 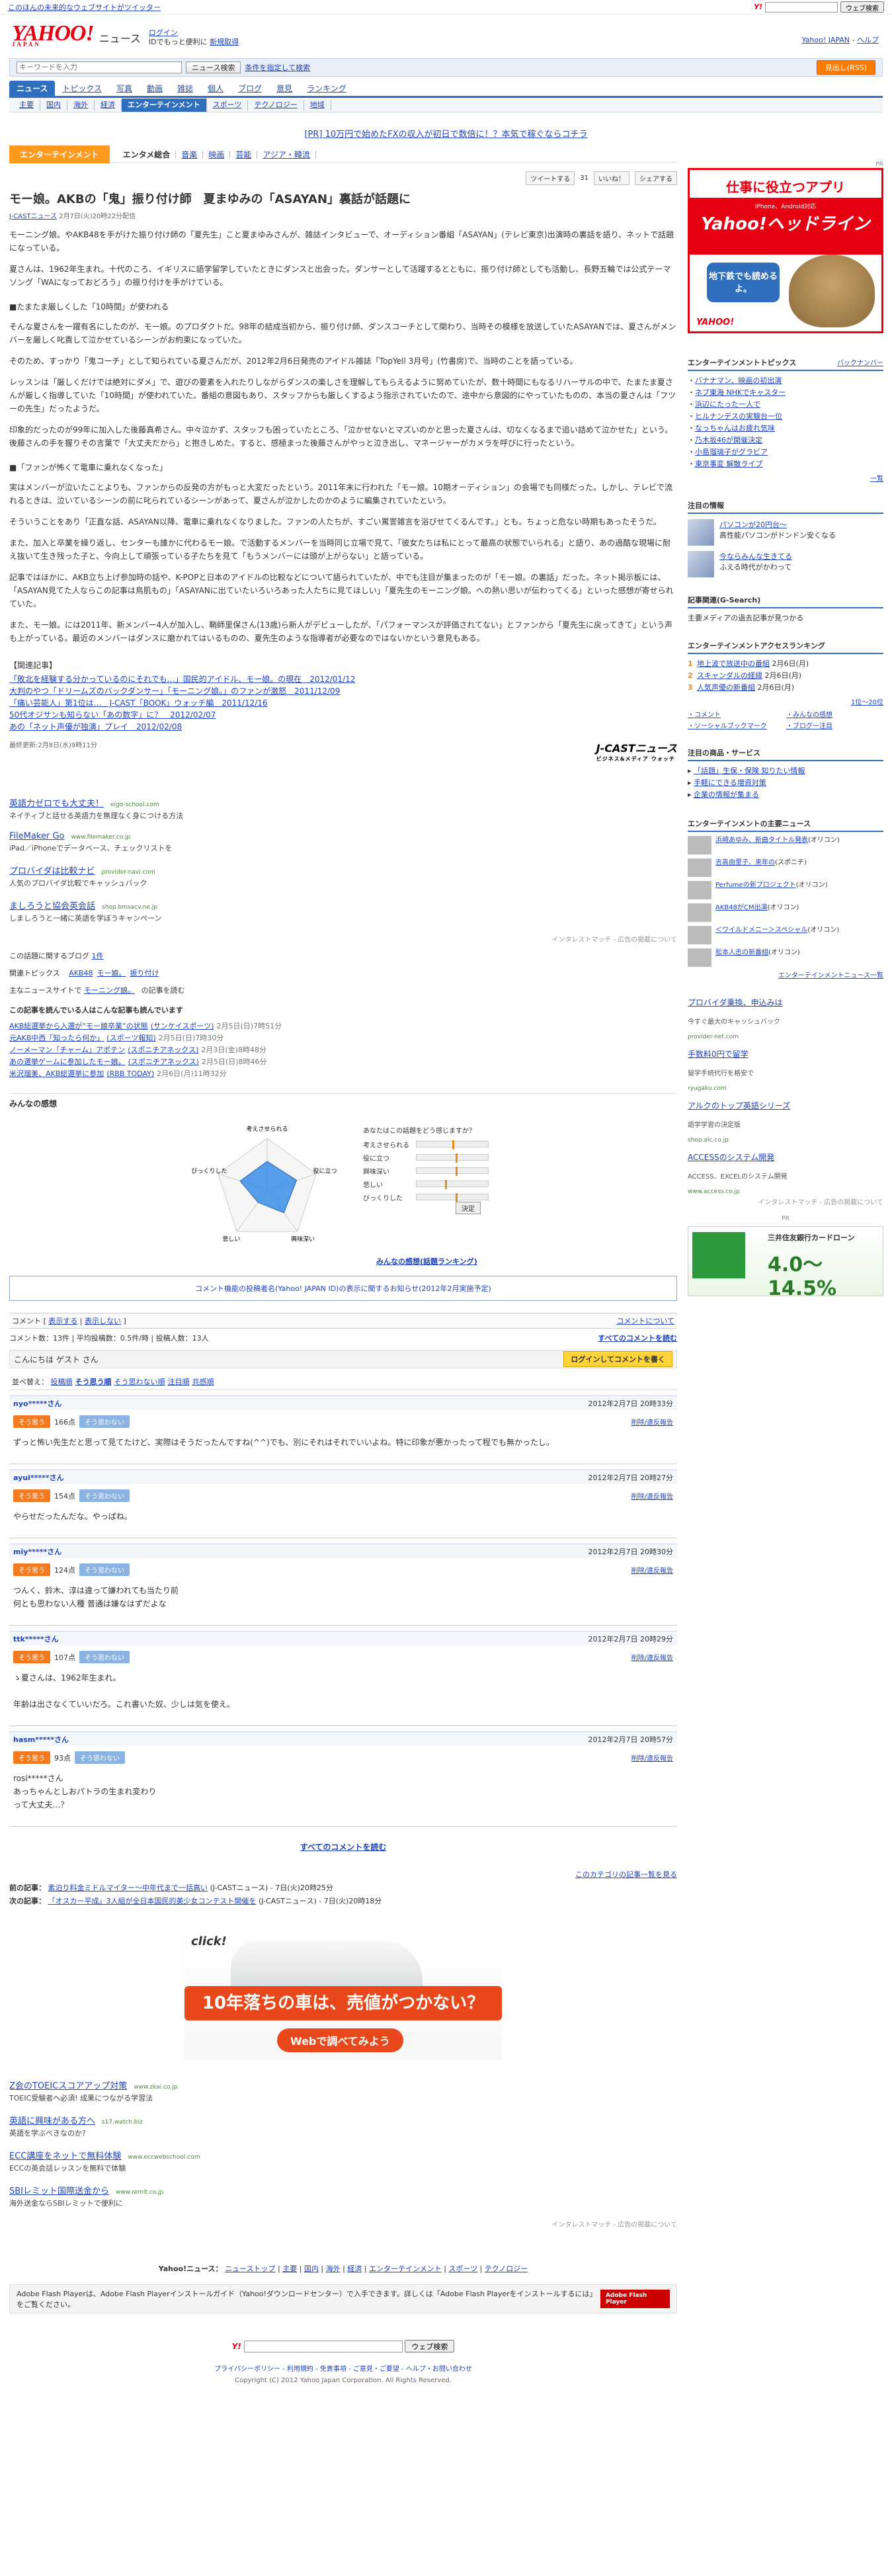 I want to click on pr-link: [PR] 10万円で始めたFXの収入が初日で数倍に！？本気で稼ぐならコチラ, so click(x=446, y=135).